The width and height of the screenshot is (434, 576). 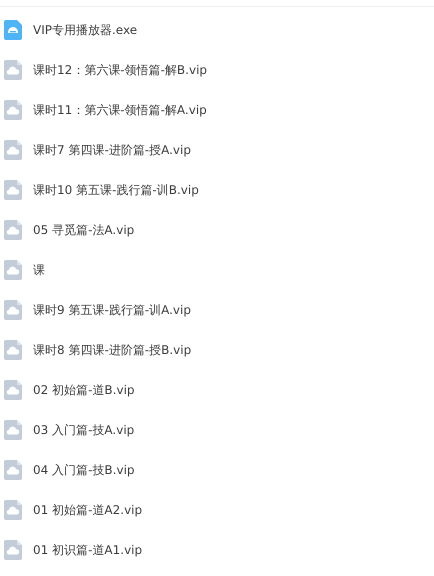 What do you see at coordinates (83, 230) in the screenshot?
I see `file-name: 05 寻觅篇-法A.vip` at bounding box center [83, 230].